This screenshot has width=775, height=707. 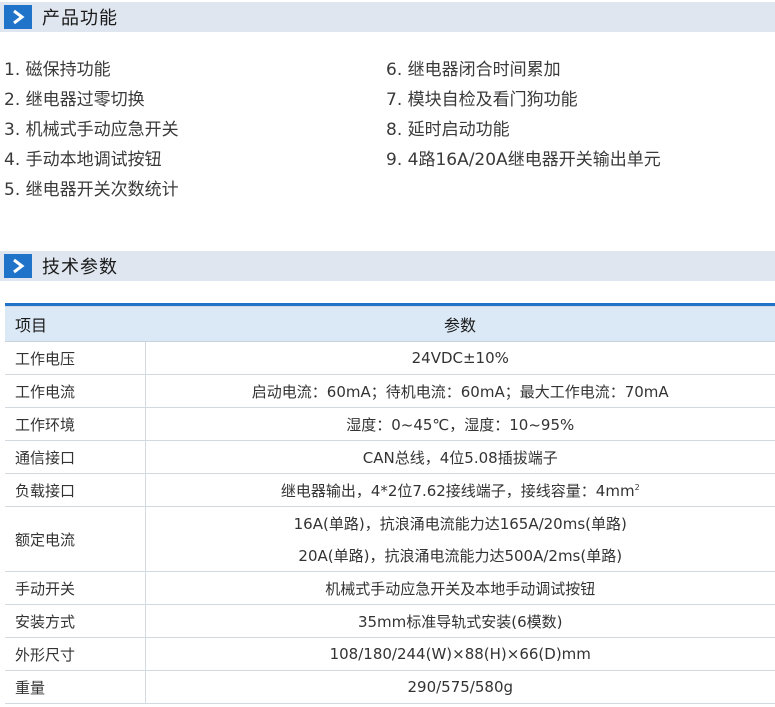 I want to click on table-row: 工作电流 启动电流：60mA；待机电流：60mA；最大工作电流：70mA, so click(x=390, y=391).